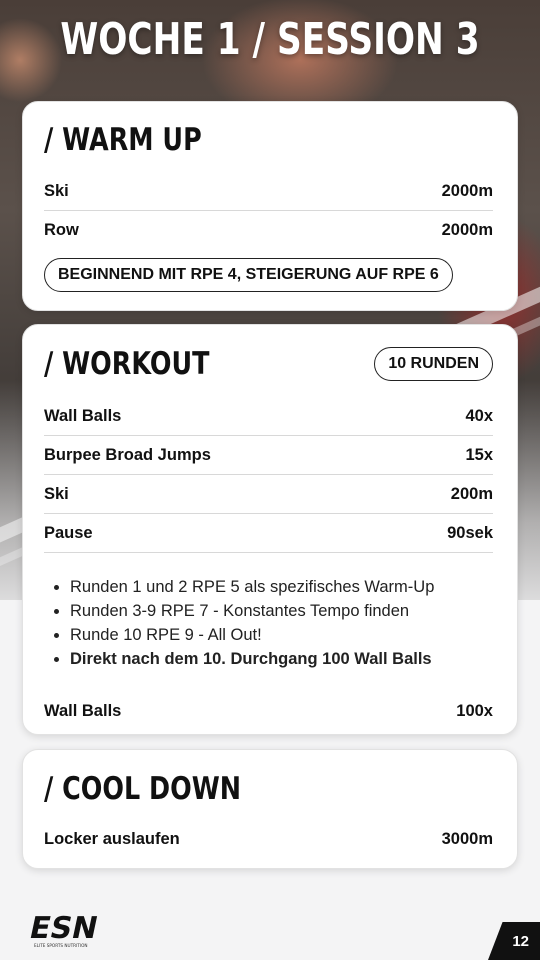 Image resolution: width=540 pixels, height=960 pixels. What do you see at coordinates (268, 191) in the screenshot?
I see `exercise-row: Ski 2000m` at bounding box center [268, 191].